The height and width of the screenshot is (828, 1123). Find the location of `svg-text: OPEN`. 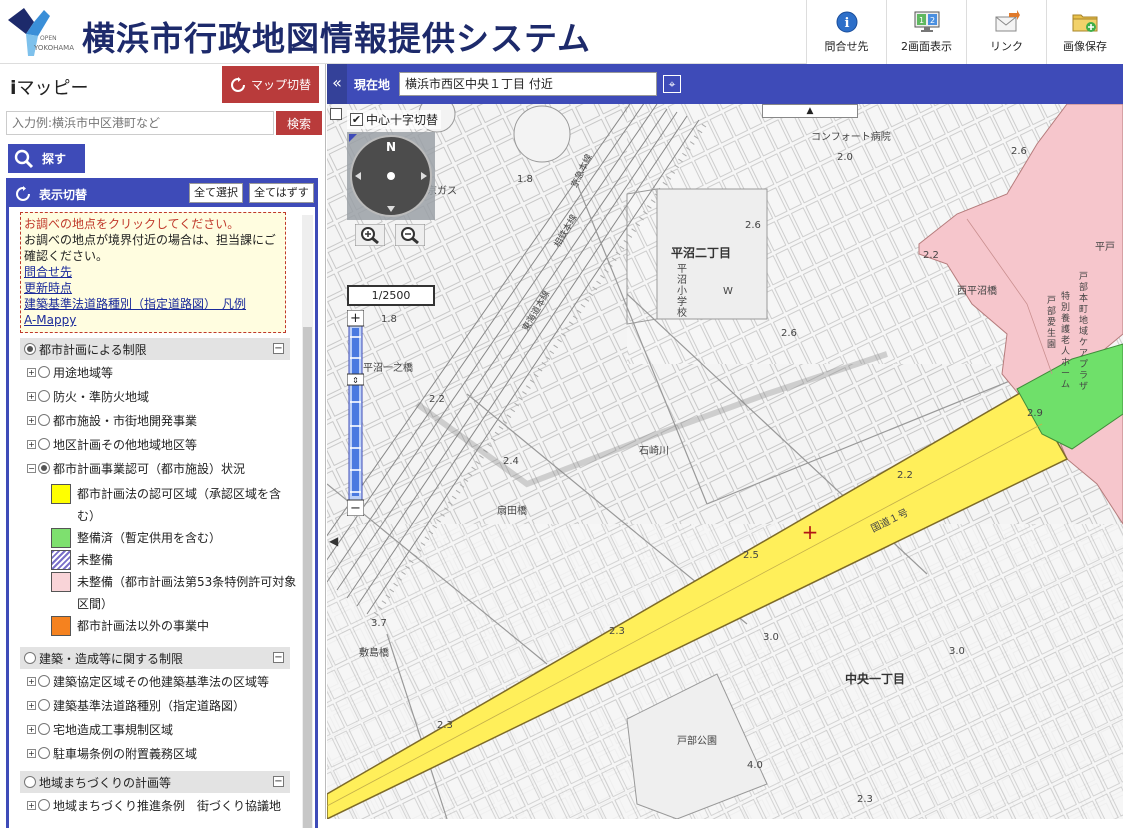

svg-text: OPEN is located at coordinates (48, 38).